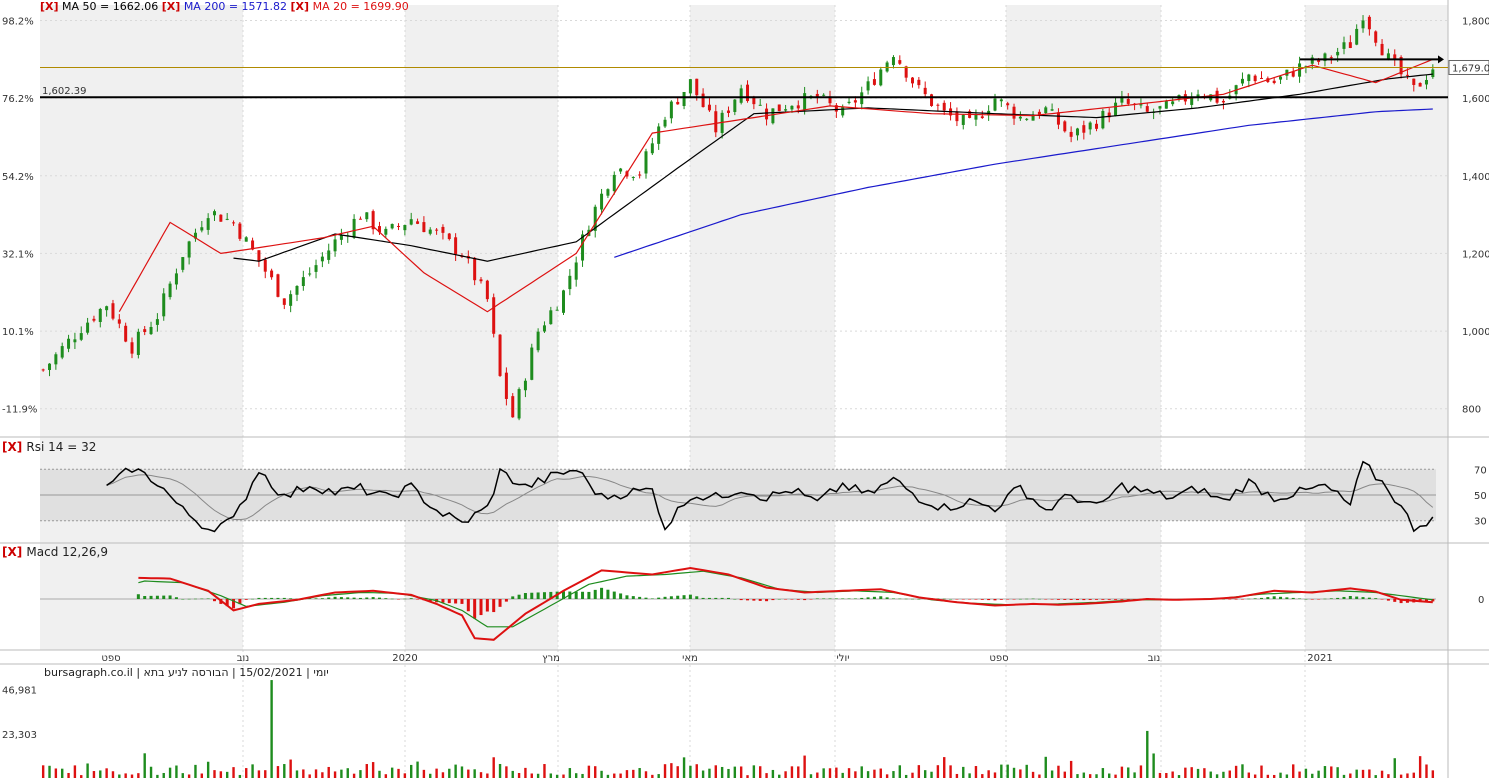 This screenshot has width=1489, height=778. Describe the element at coordinates (243, 658) in the screenshot. I see `time-tick-label: נוב` at that location.